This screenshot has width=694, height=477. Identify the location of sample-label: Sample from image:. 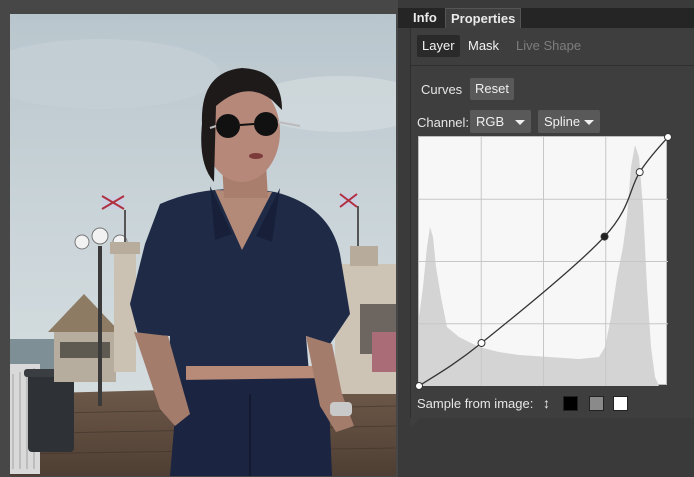
(475, 403).